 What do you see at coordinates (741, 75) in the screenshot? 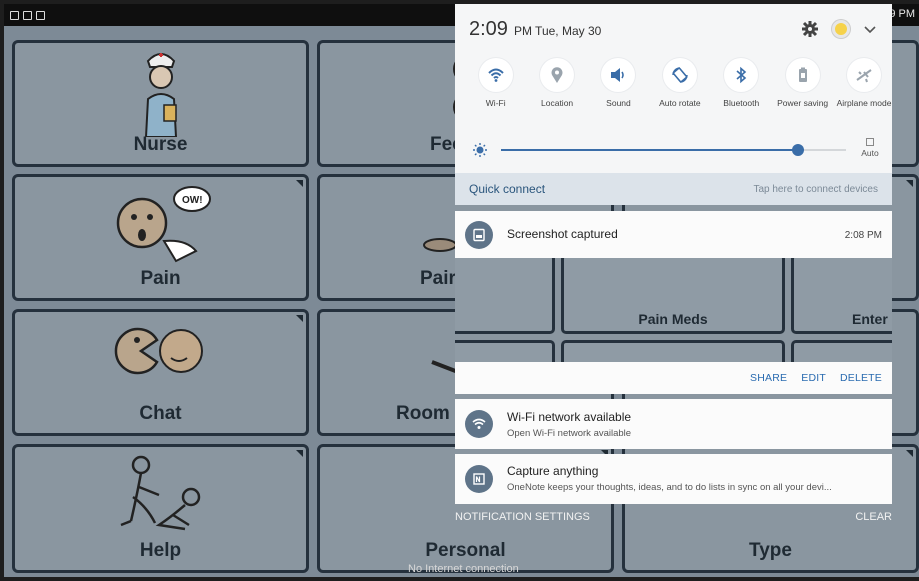
I see `bluetooth-icon` at bounding box center [741, 75].